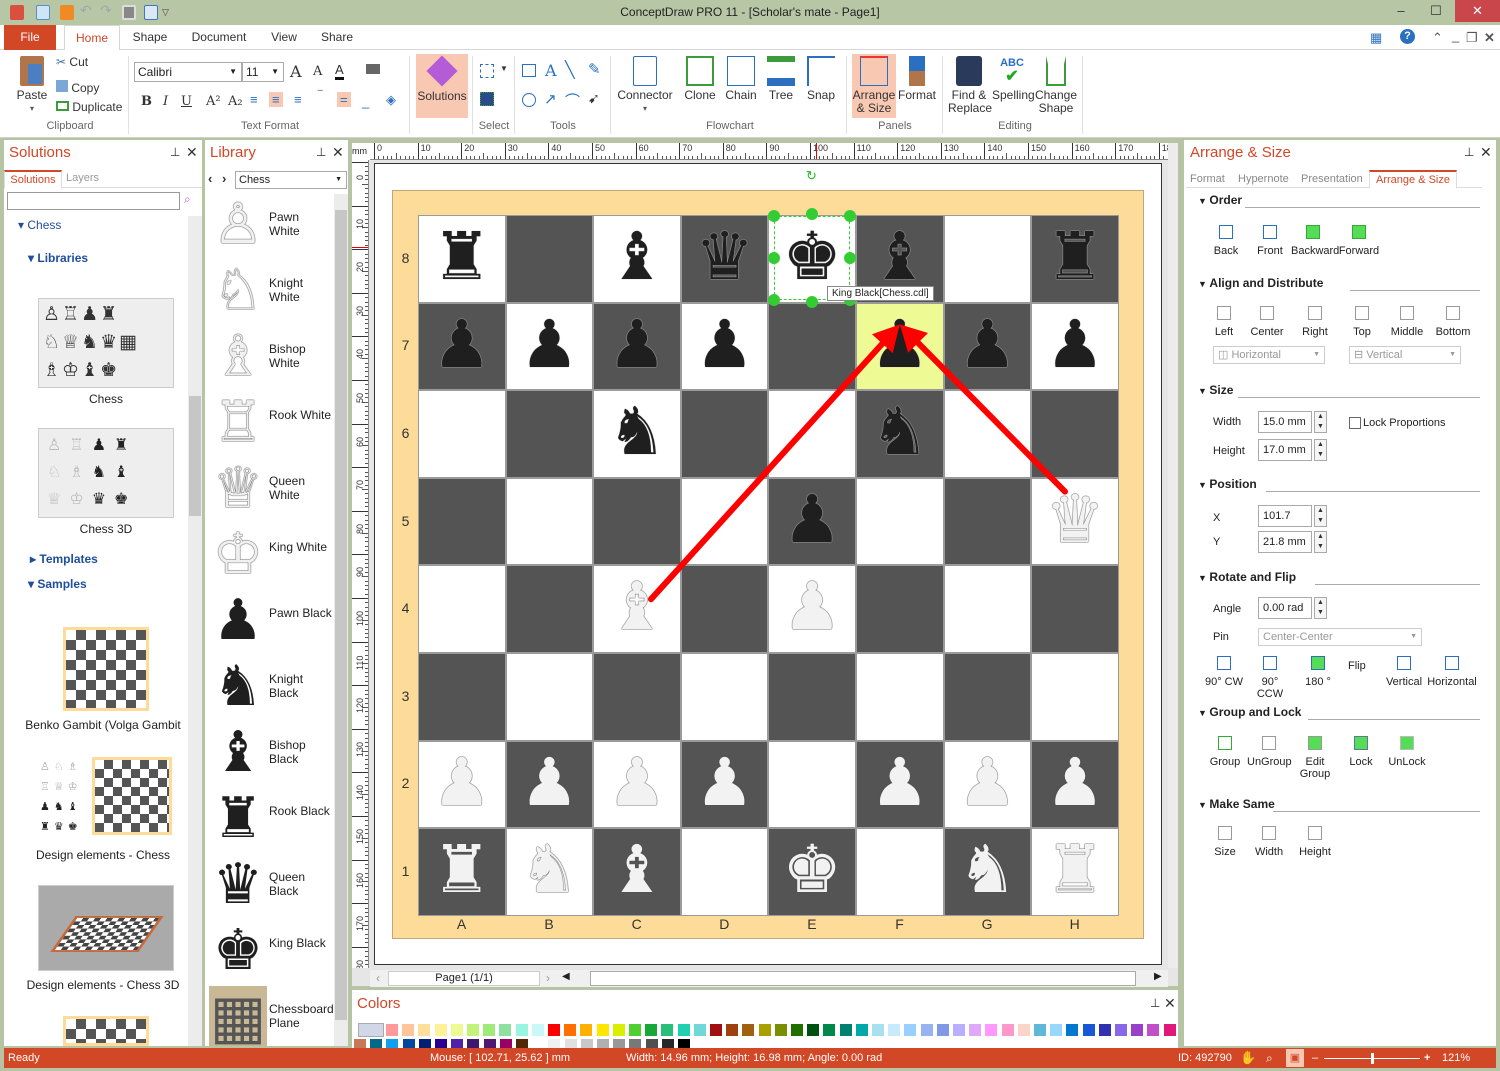 Image resolution: width=1500 pixels, height=1071 pixels. What do you see at coordinates (269, 953) in the screenshot?
I see `library-item: ♚ King Black` at bounding box center [269, 953].